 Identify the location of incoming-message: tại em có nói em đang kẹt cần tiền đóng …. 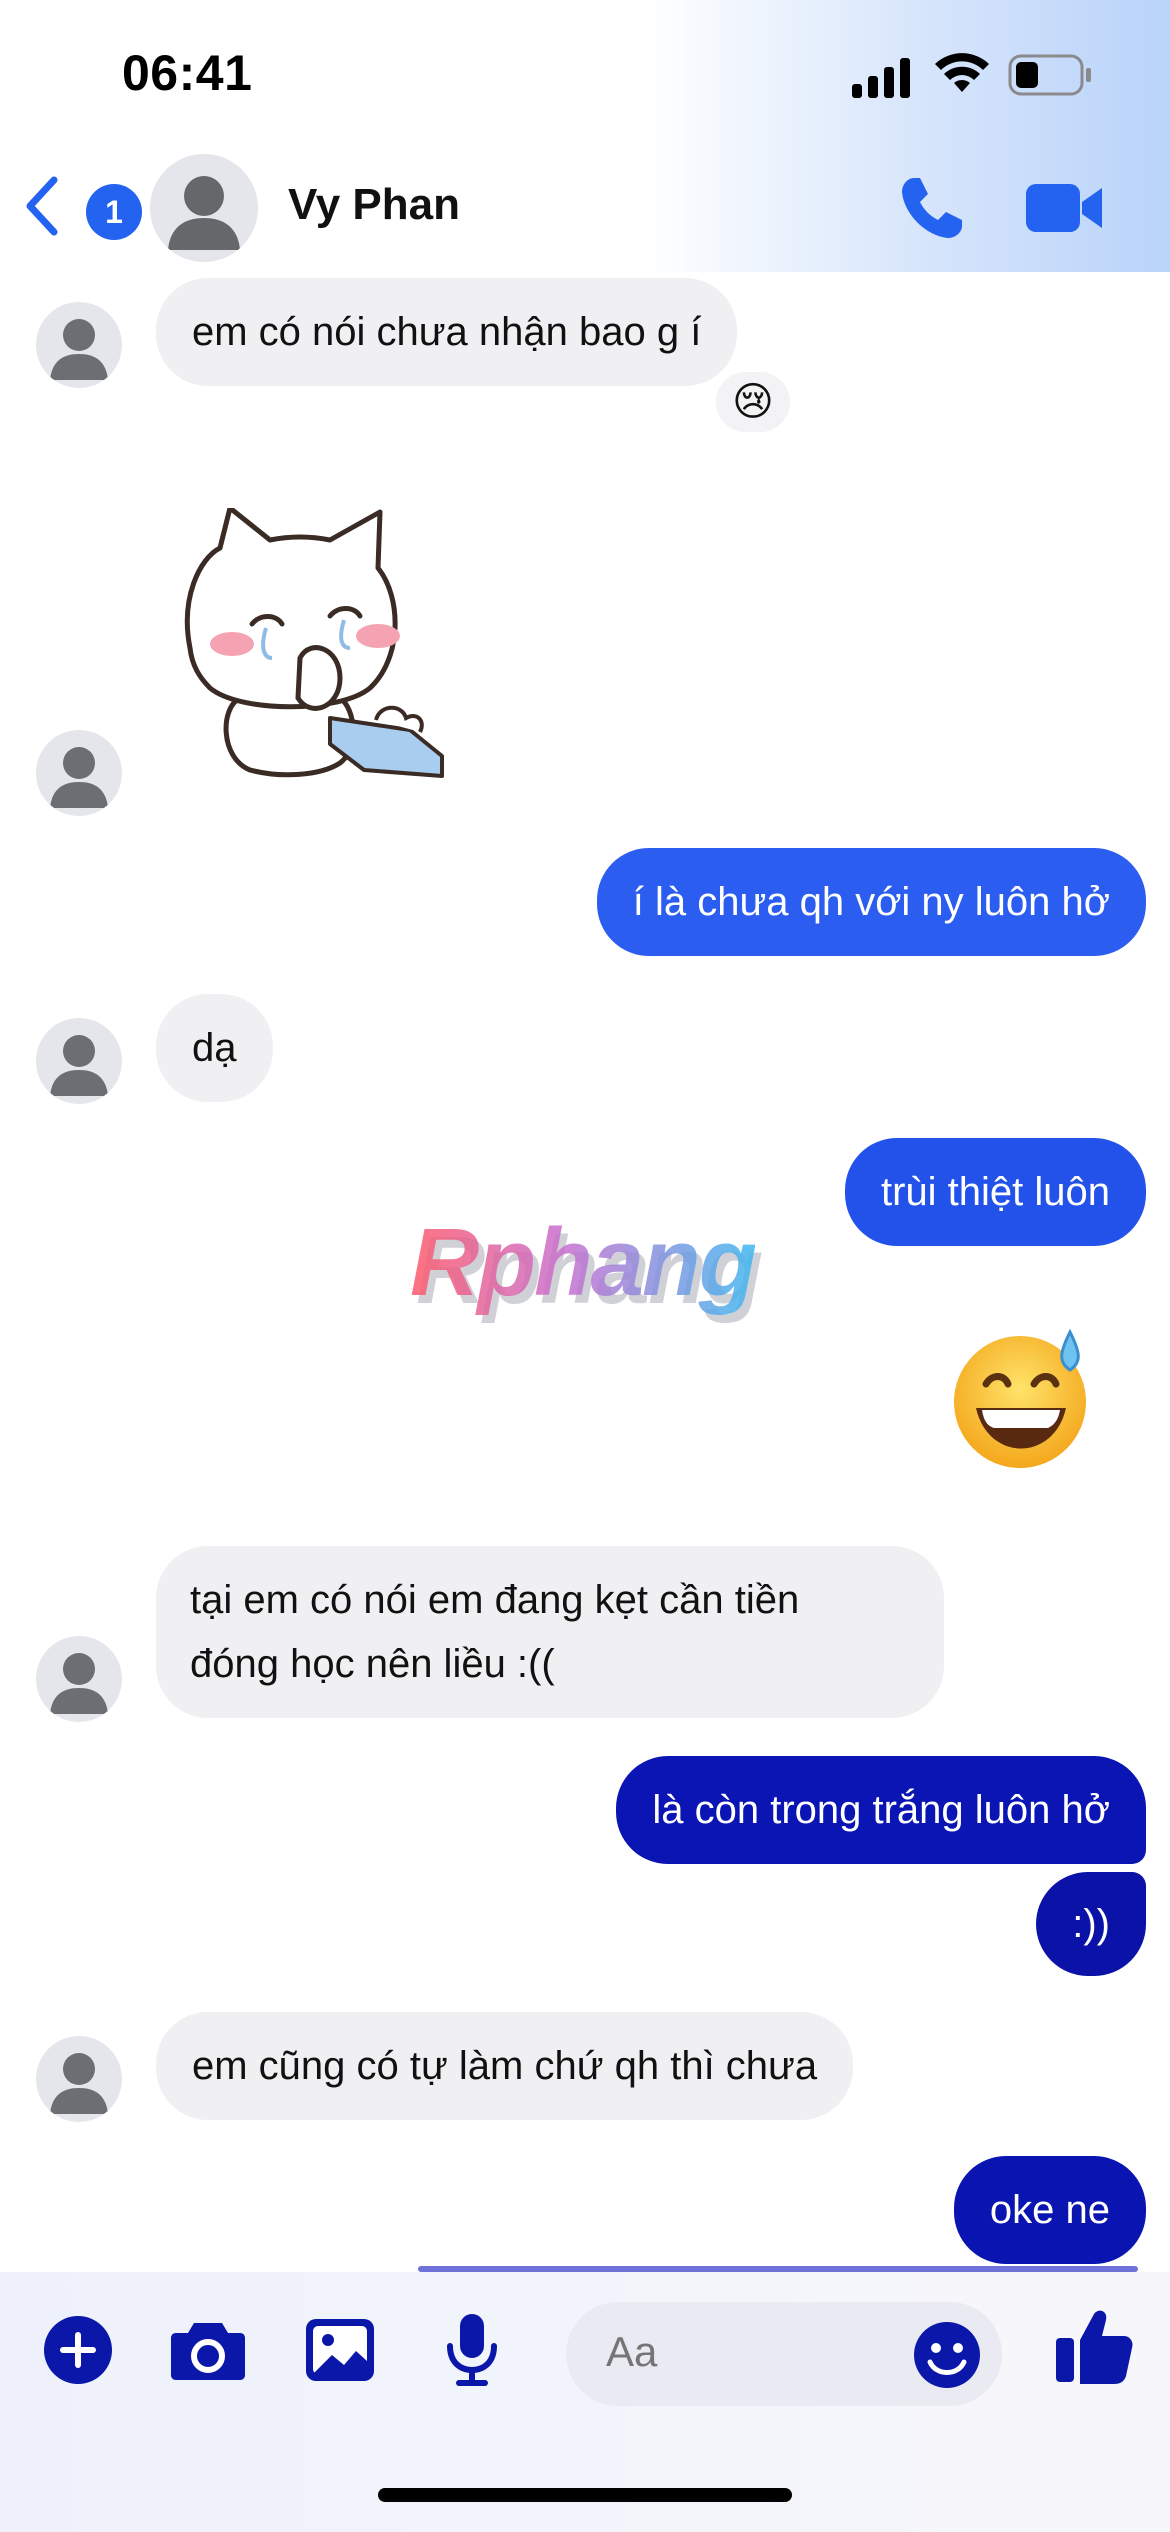
(550, 1632).